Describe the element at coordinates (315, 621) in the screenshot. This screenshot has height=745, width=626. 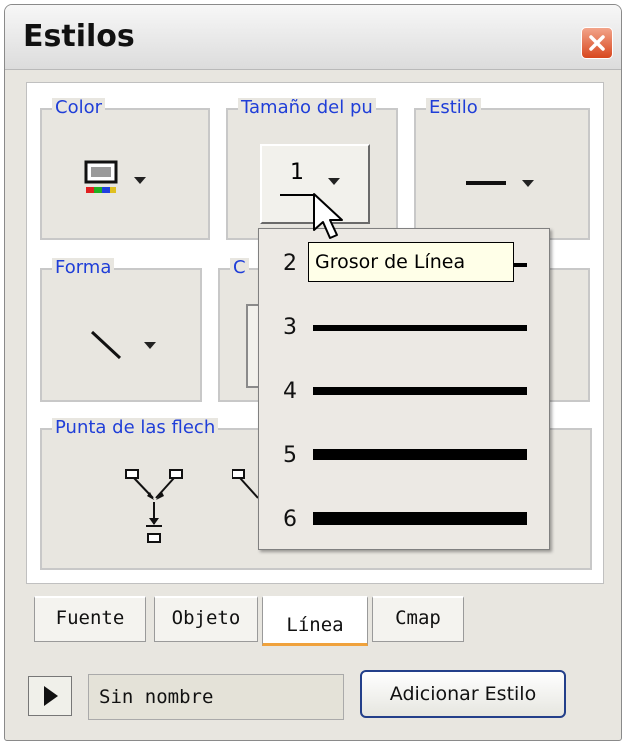
I see `tab-linea: Línea` at that location.